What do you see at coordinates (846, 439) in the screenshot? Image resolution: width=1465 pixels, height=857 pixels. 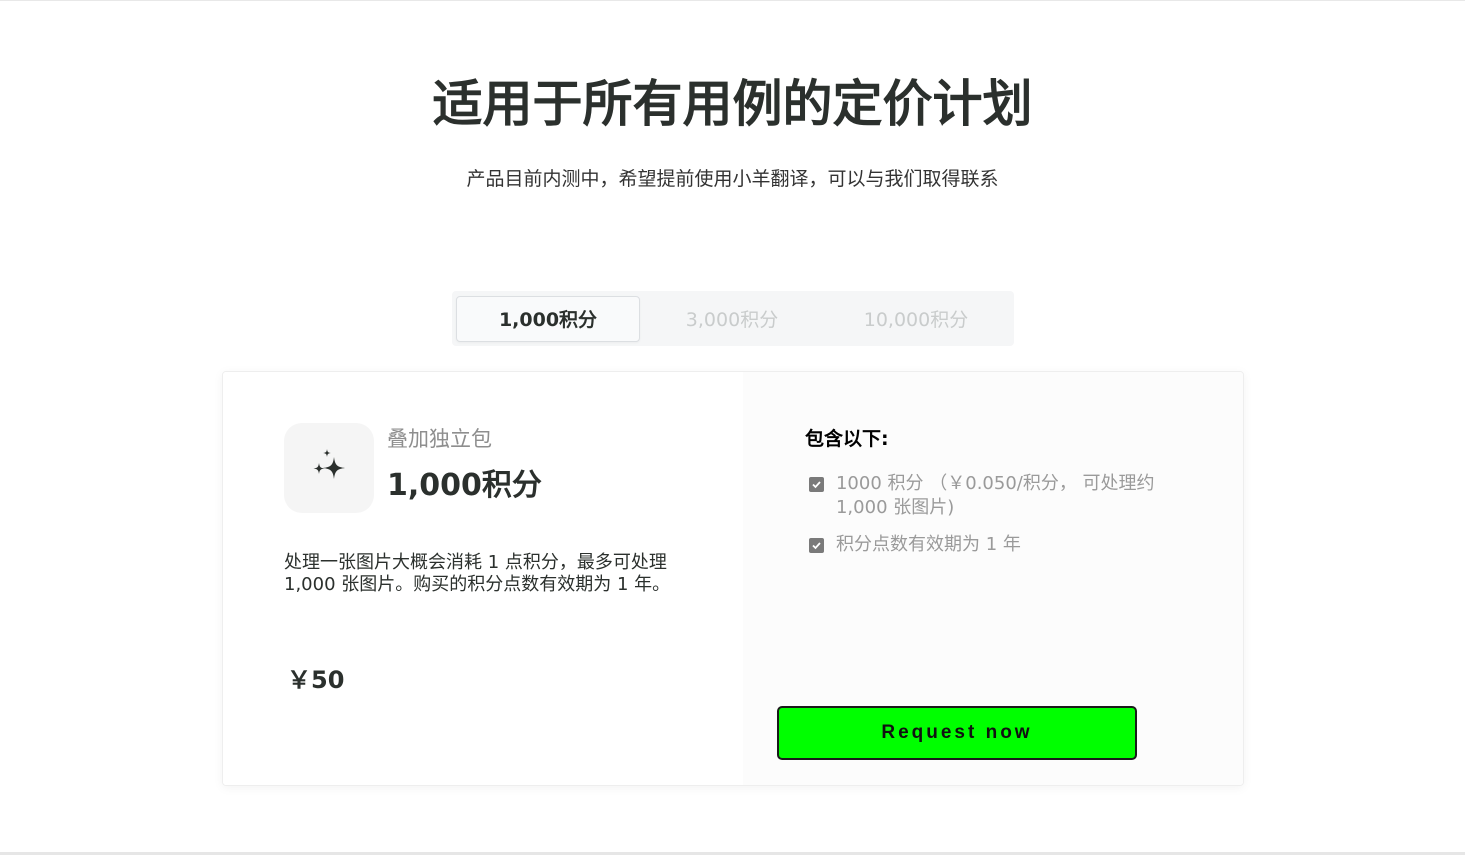 I see `includes-title: 包含以下:` at bounding box center [846, 439].